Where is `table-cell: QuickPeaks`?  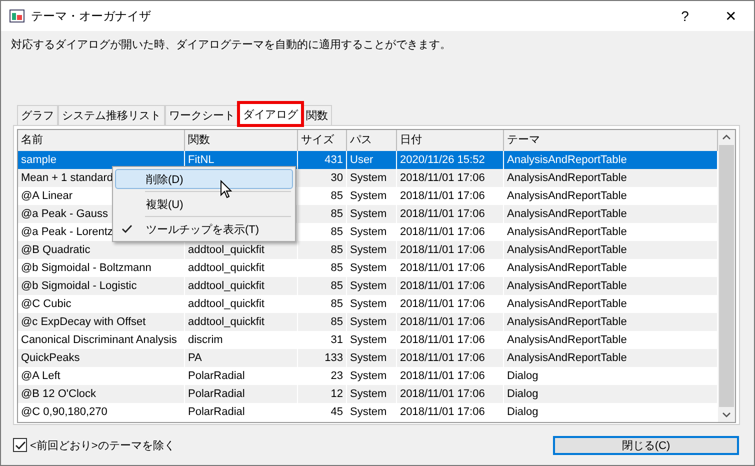 table-cell: QuickPeaks is located at coordinates (50, 358).